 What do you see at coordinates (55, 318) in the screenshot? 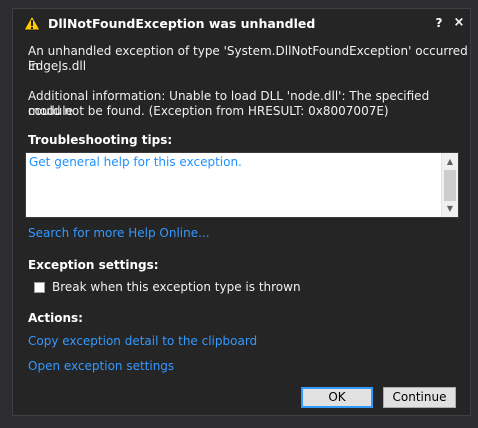
I see `actions-heading: Actions:` at bounding box center [55, 318].